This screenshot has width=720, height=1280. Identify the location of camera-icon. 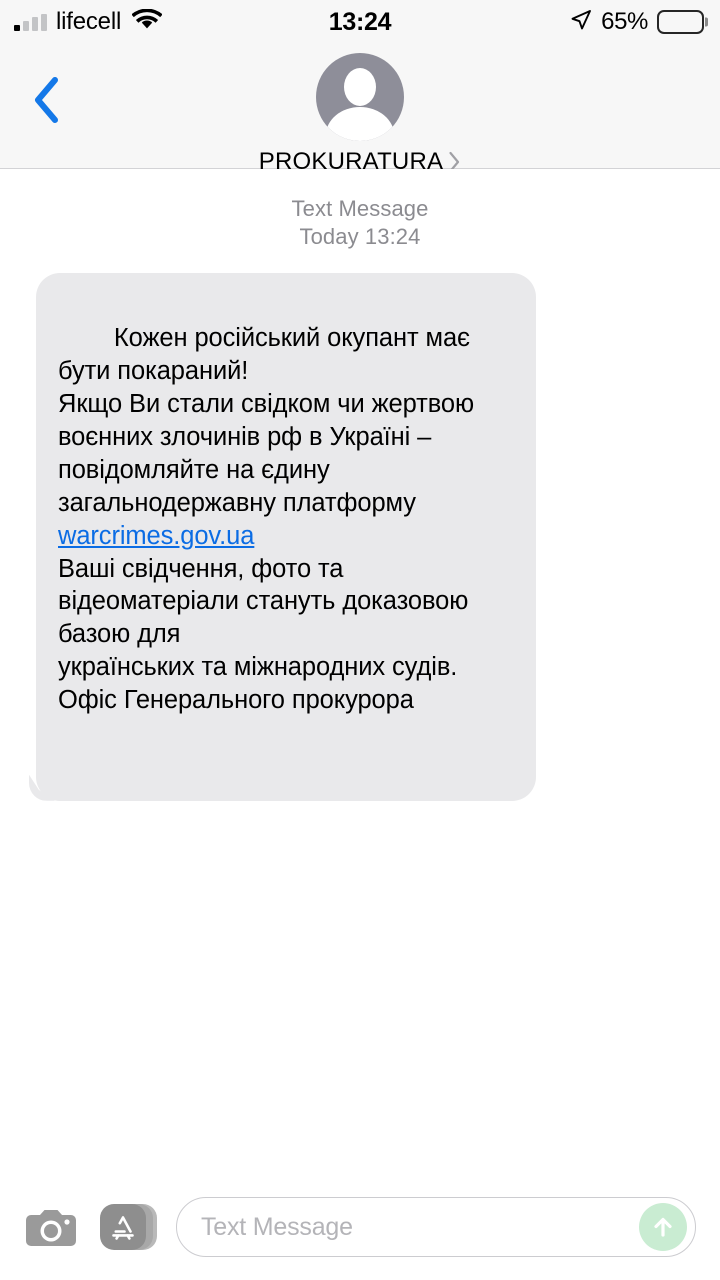
(51, 1228).